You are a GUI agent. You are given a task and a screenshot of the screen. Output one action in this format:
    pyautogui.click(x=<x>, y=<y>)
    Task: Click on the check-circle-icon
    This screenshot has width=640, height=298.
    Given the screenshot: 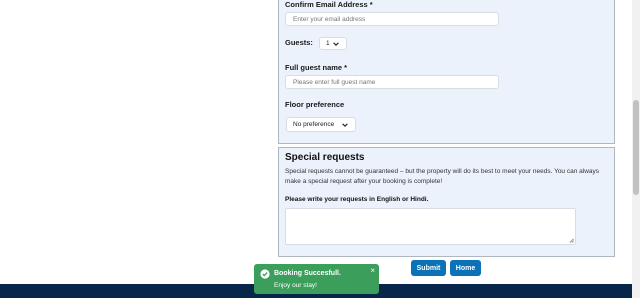 What is the action you would take?
    pyautogui.click(x=265, y=274)
    